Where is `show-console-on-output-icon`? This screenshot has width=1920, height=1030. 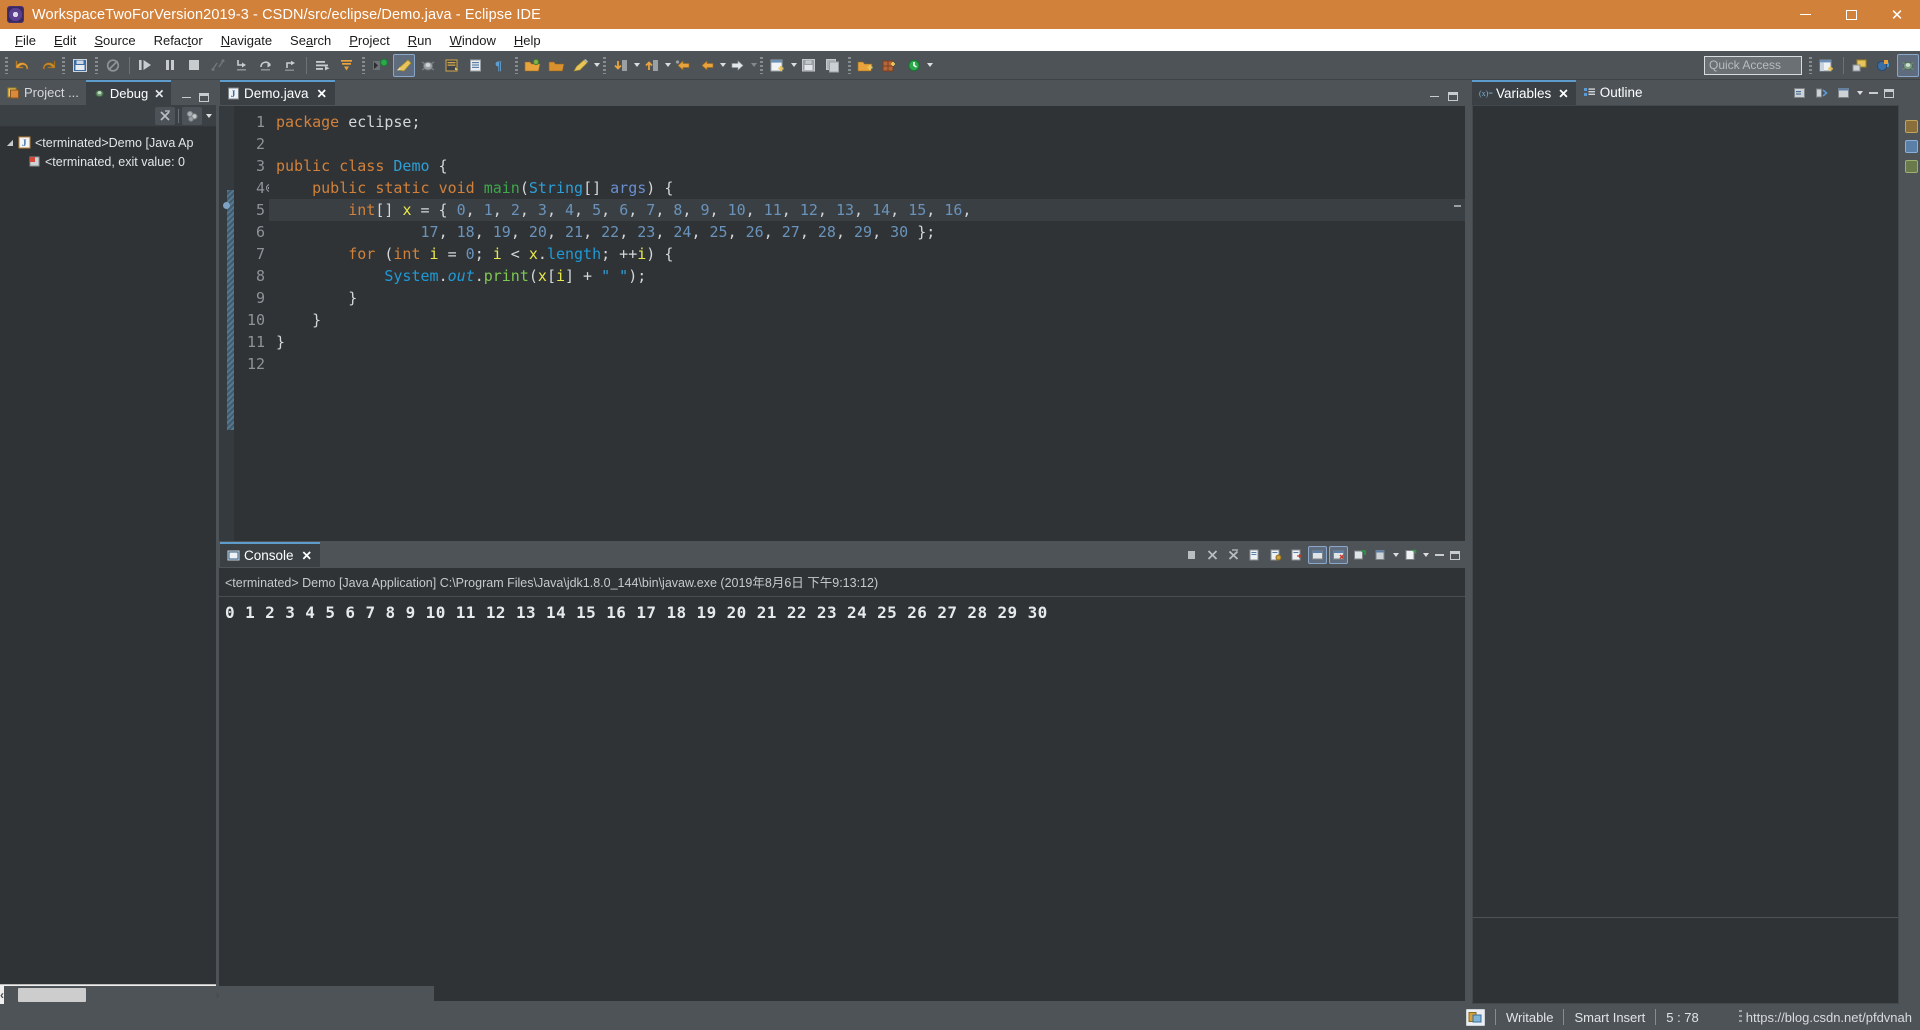
show-console-on-output-icon is located at coordinates (1317, 555).